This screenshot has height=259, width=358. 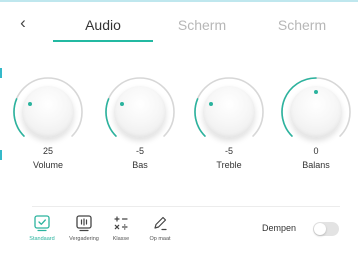 What do you see at coordinates (160, 239) in the screenshot?
I see `mode-label: Op maat` at bounding box center [160, 239].